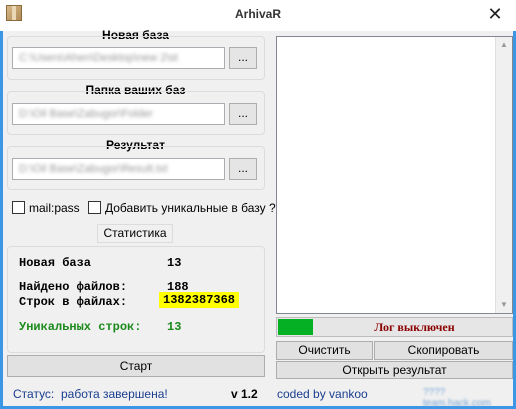 The height and width of the screenshot is (409, 516). What do you see at coordinates (414, 327) in the screenshot?
I see `log-status-label: Лог выключен` at bounding box center [414, 327].